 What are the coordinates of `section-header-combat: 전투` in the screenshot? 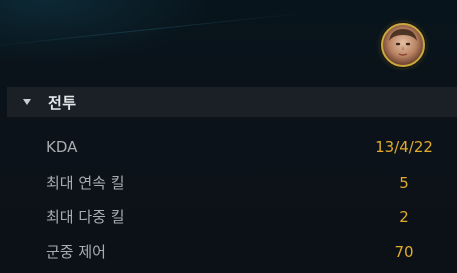 It's located at (232, 102).